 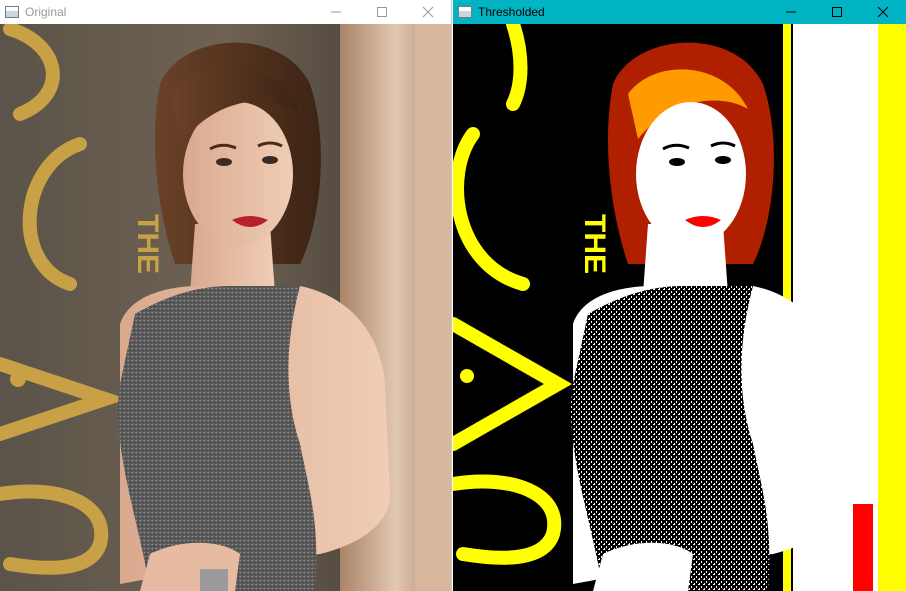 I want to click on thresholded-titlebar: Thresholded, so click(x=679, y=12).